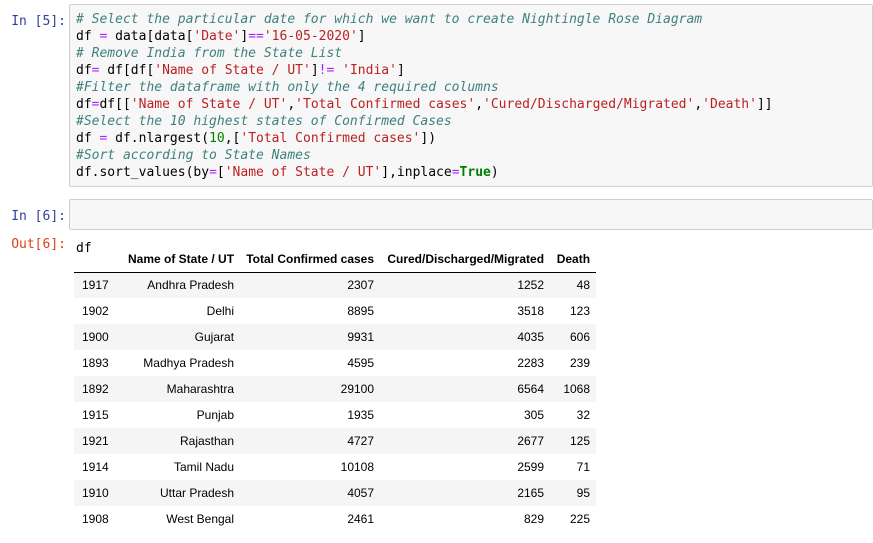 This screenshot has width=873, height=543. What do you see at coordinates (204, 467) in the screenshot?
I see `state-name-cell: Tamil Nadu` at bounding box center [204, 467].